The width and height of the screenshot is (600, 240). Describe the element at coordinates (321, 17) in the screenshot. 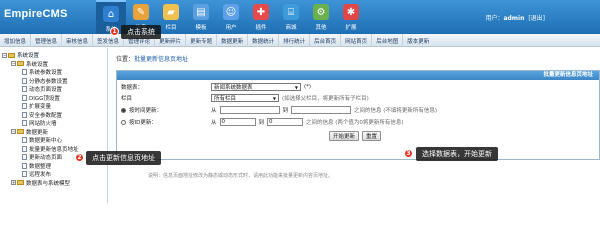

I see `nav-item-other: ⚙ 其他` at that location.